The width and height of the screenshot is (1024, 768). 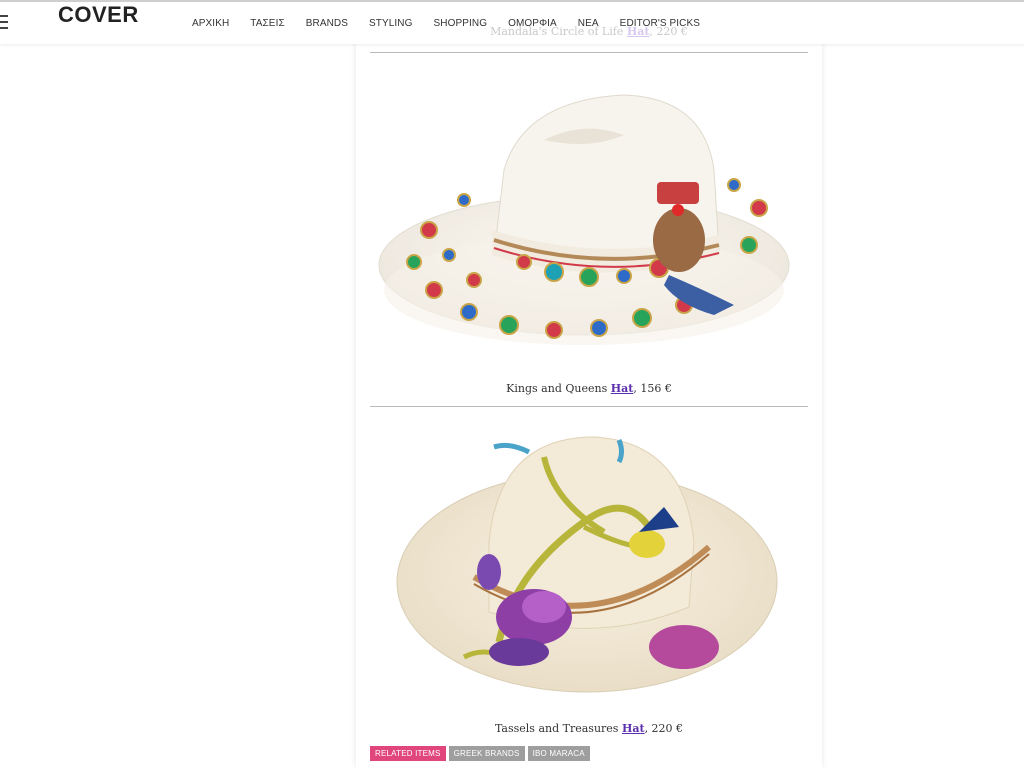 What do you see at coordinates (267, 23) in the screenshot?
I see `nav-item-trends: ΤΑΣΕΙΣ` at bounding box center [267, 23].